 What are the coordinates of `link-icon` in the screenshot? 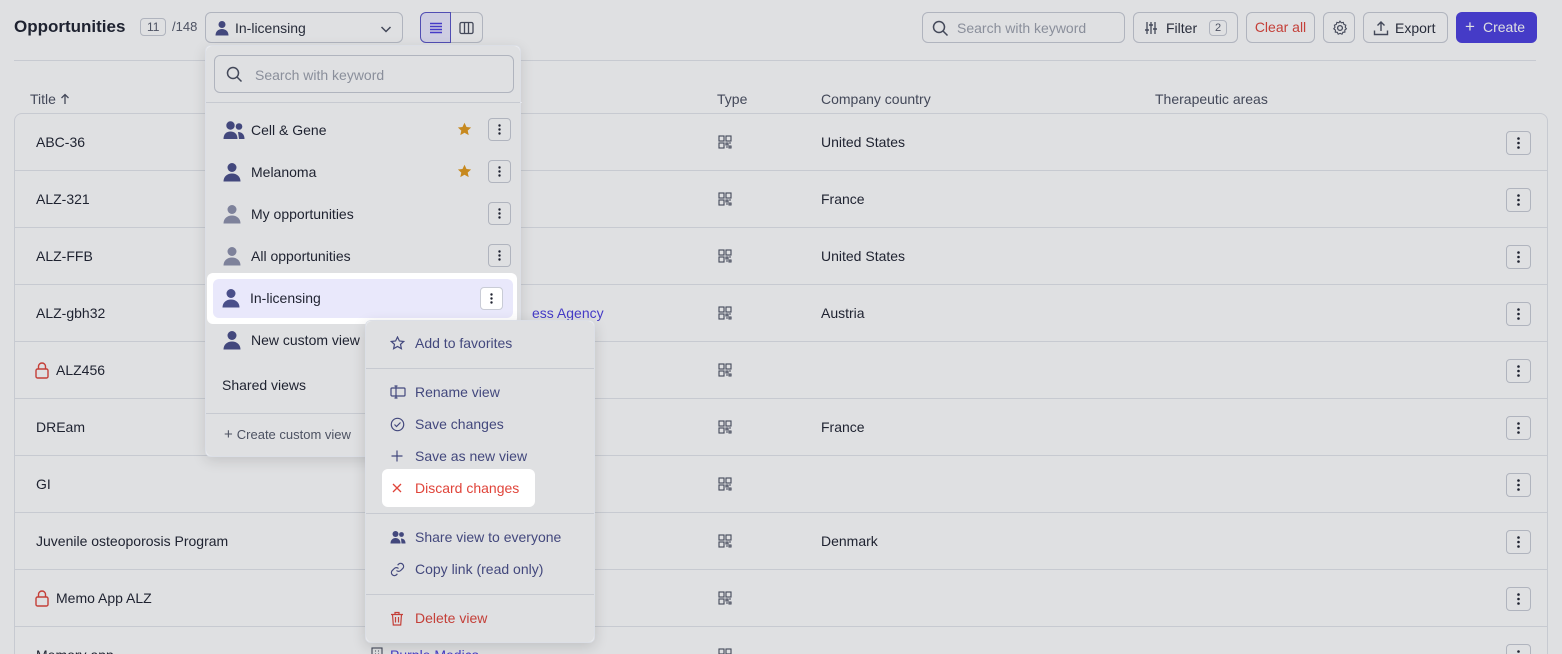 It's located at (397, 569).